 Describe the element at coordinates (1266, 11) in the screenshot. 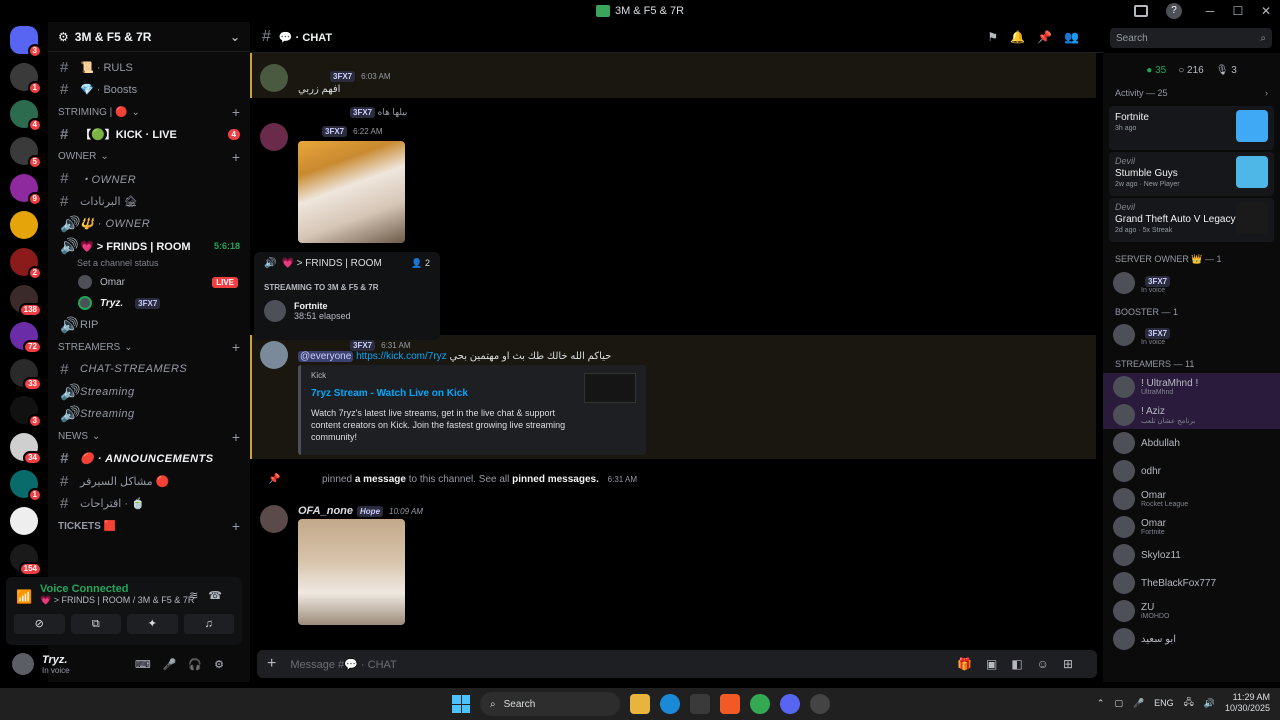

I see `close-button: ✕` at that location.